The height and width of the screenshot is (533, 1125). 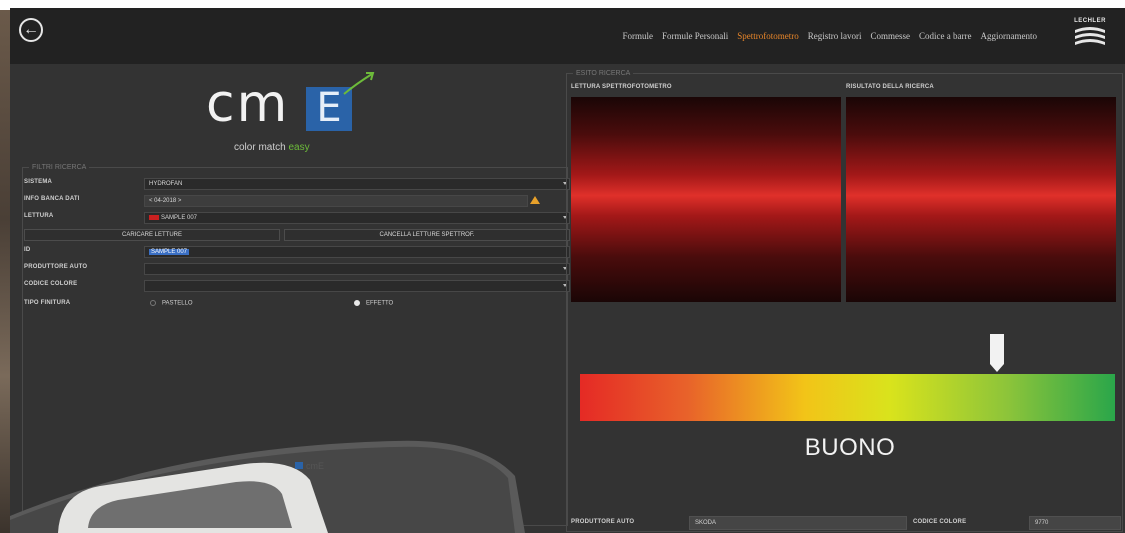 I want to click on tagline-main: color match, so click(x=260, y=147).